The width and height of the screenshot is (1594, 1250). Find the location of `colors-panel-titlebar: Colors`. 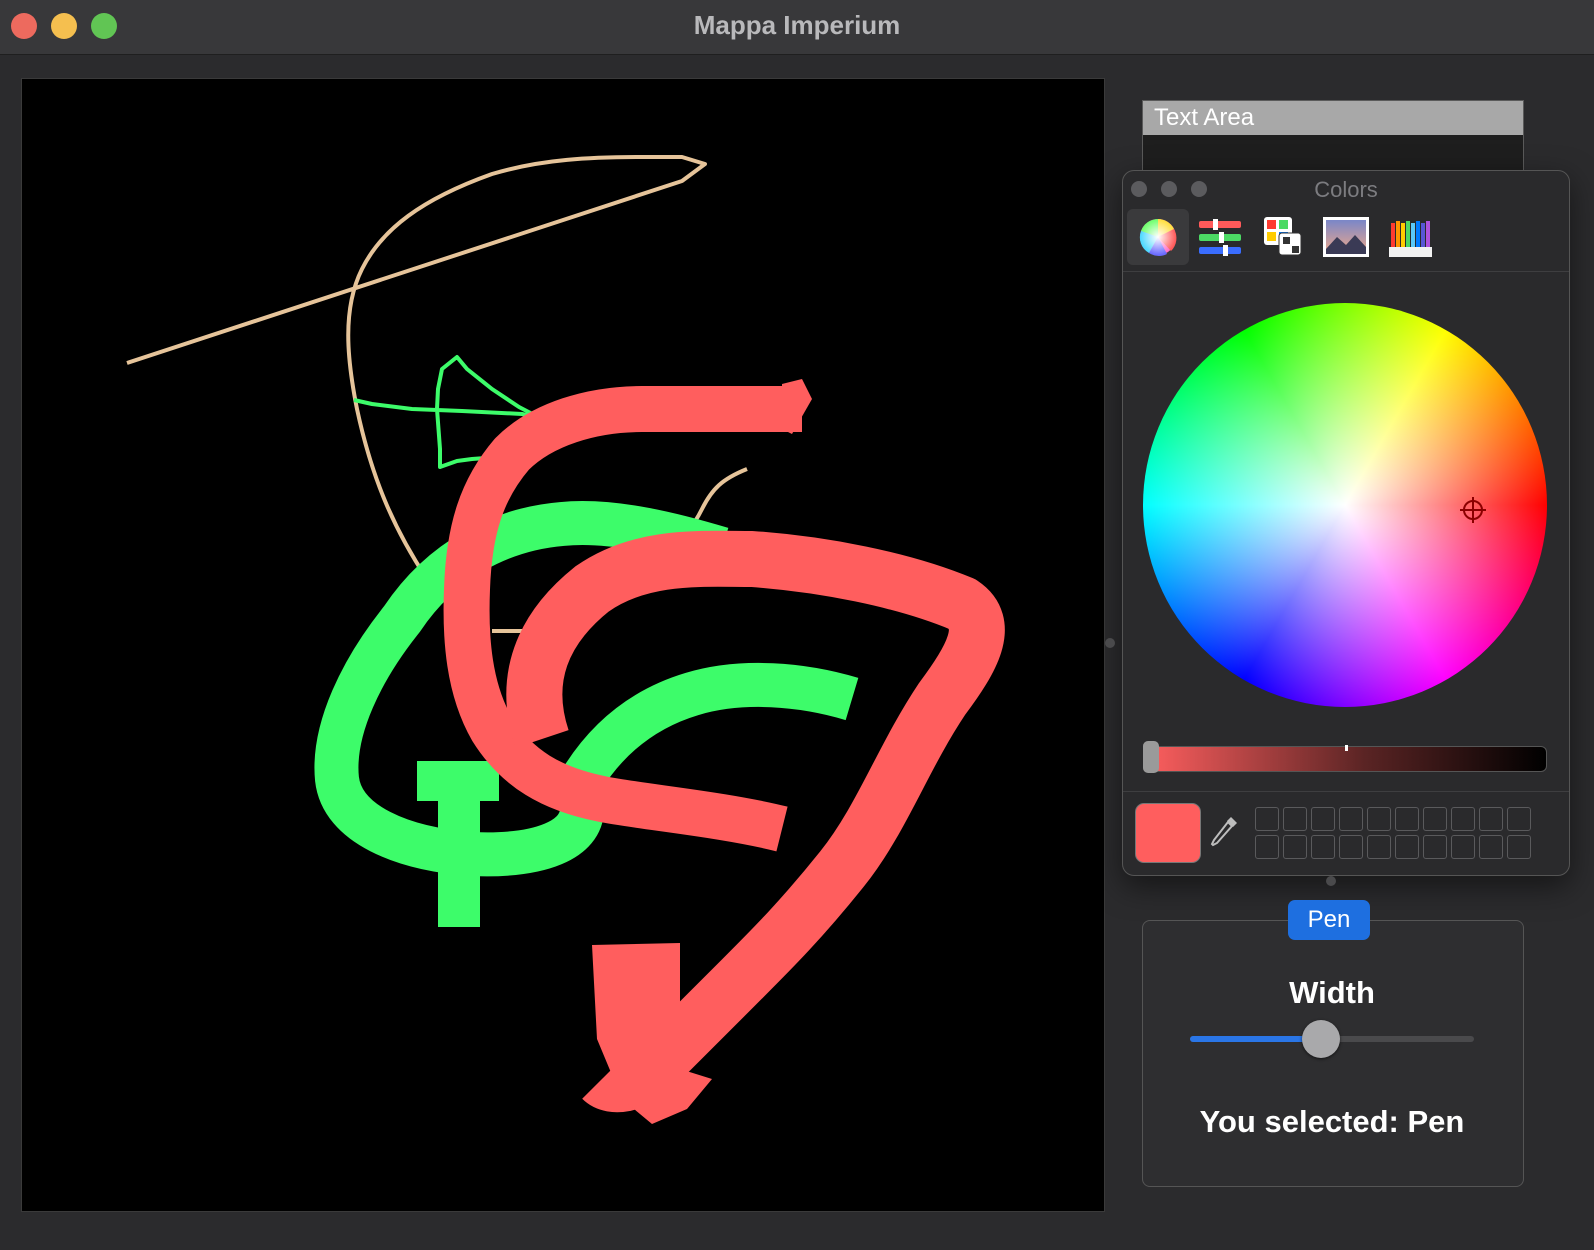

colors-panel-titlebar: Colors is located at coordinates (1346, 188).